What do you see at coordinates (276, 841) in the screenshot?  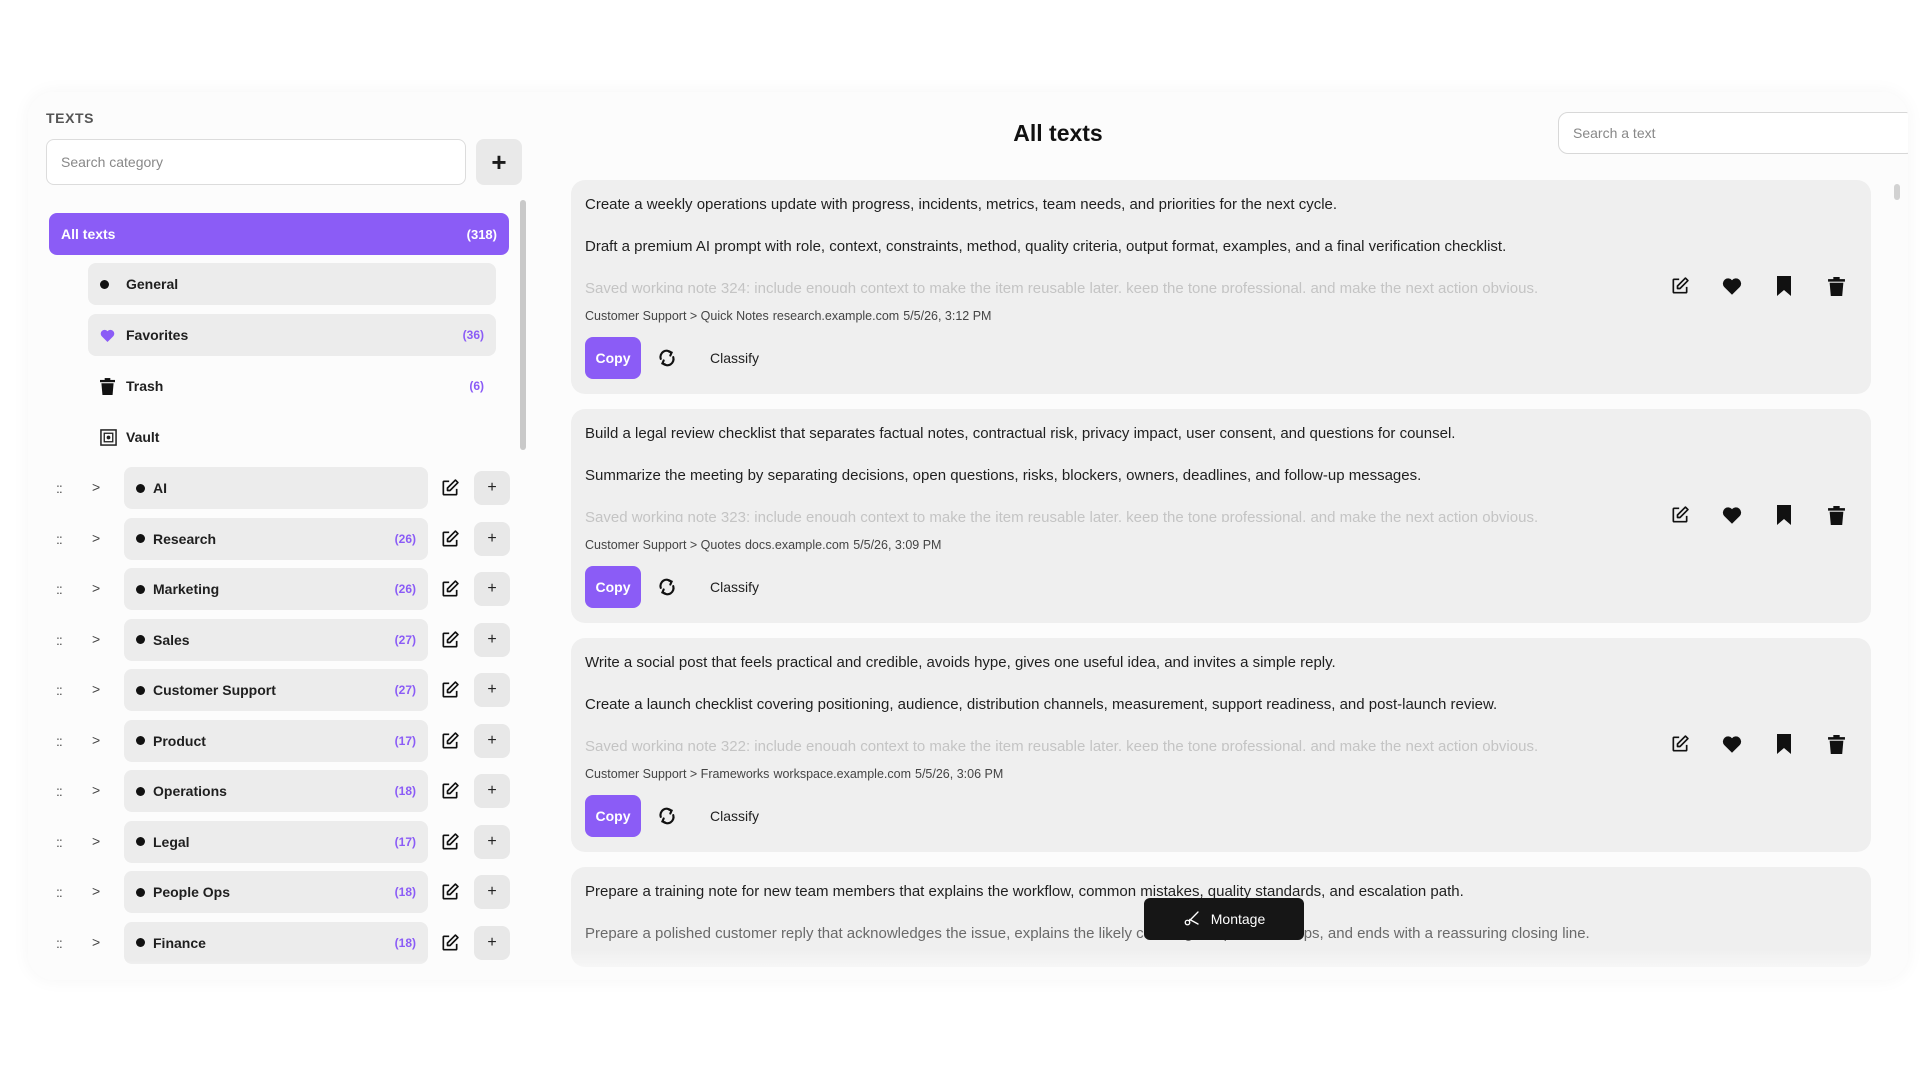 I see `category-item: Legal (17)` at bounding box center [276, 841].